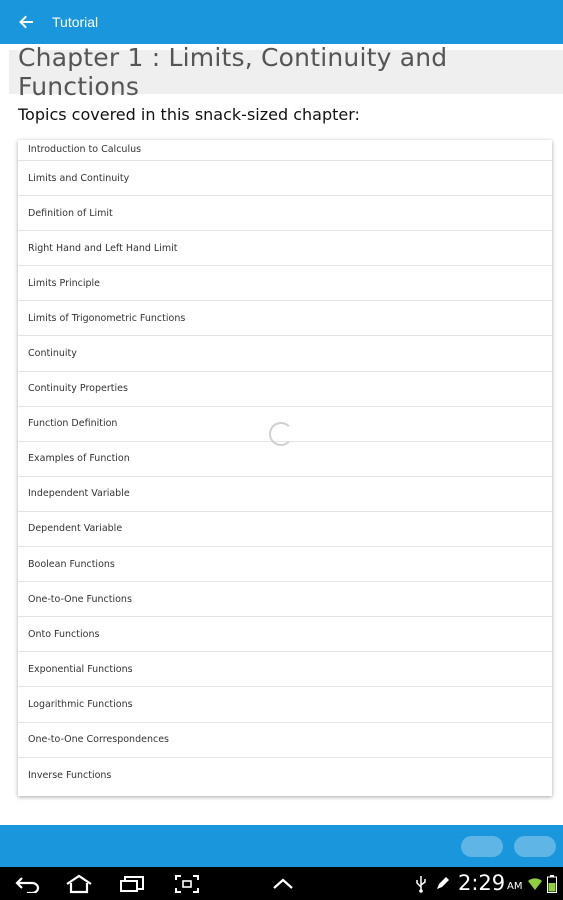 Image resolution: width=563 pixels, height=900 pixels. Describe the element at coordinates (535, 846) in the screenshot. I see `next-button` at that location.